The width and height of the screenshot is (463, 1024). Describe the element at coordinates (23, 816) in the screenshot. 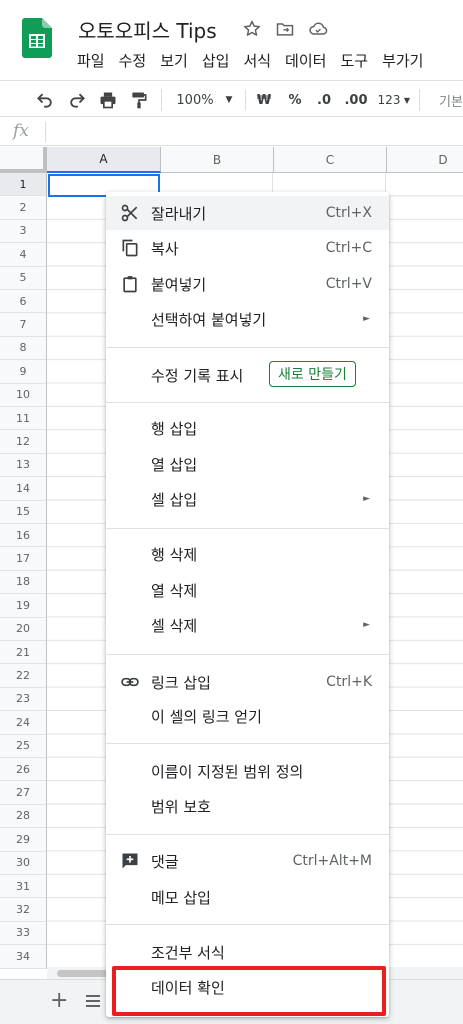

I see `row-header: 28` at that location.